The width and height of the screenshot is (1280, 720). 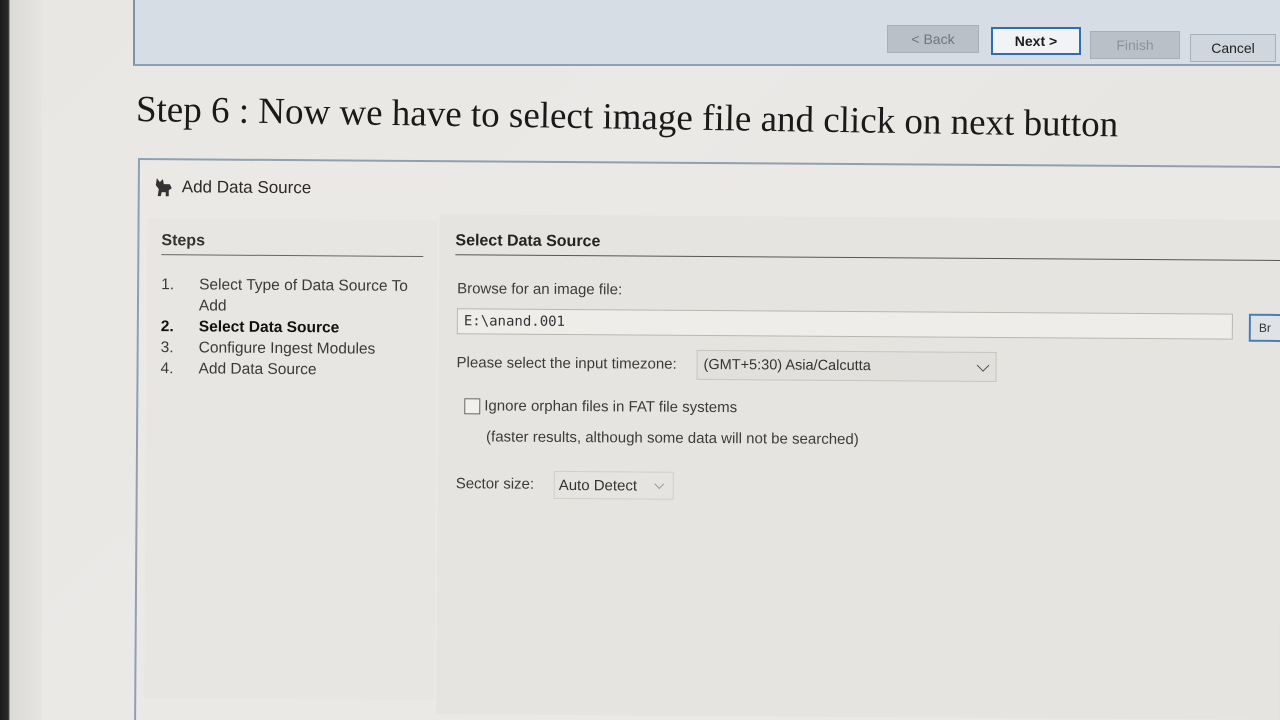 What do you see at coordinates (706, 33) in the screenshot?
I see `previous-wizard-footer: < Back Next > Finish Cancel` at bounding box center [706, 33].